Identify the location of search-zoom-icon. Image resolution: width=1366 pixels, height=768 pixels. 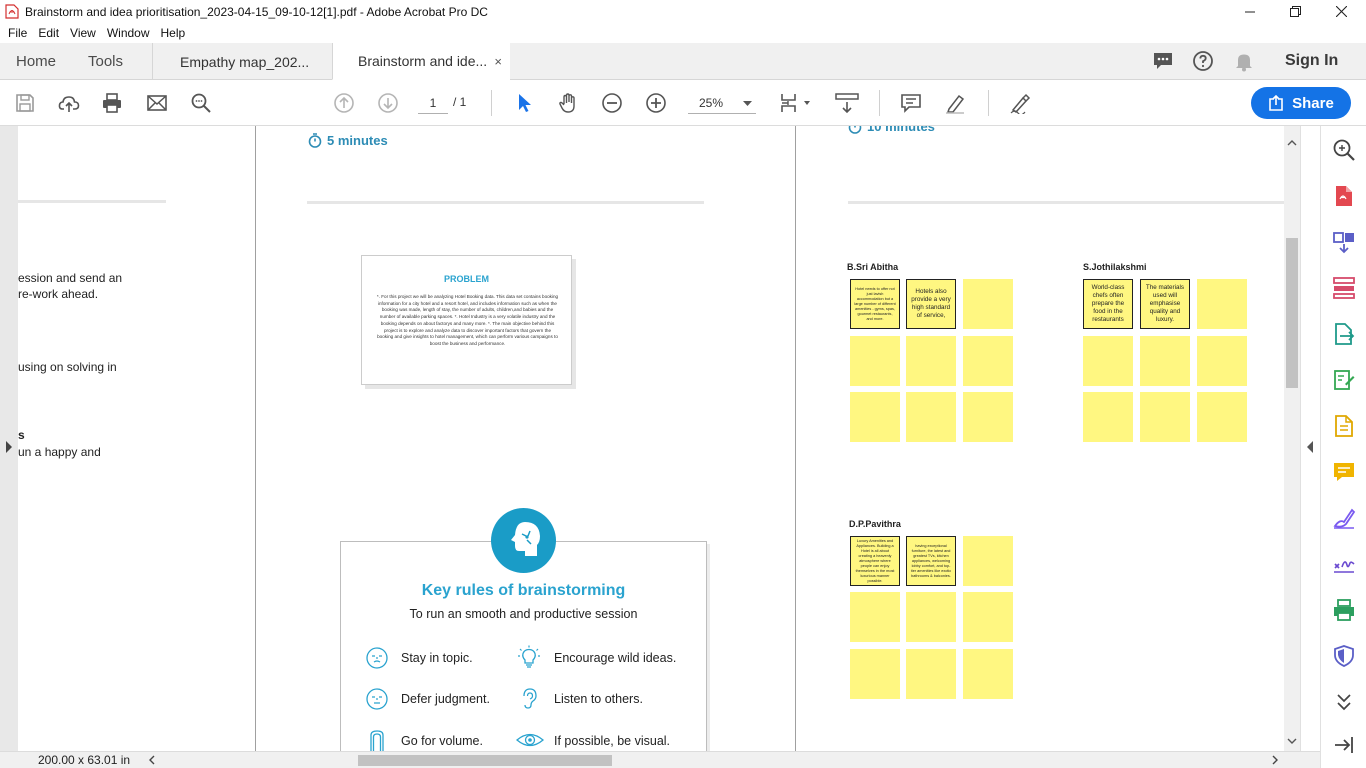
(1344, 150).